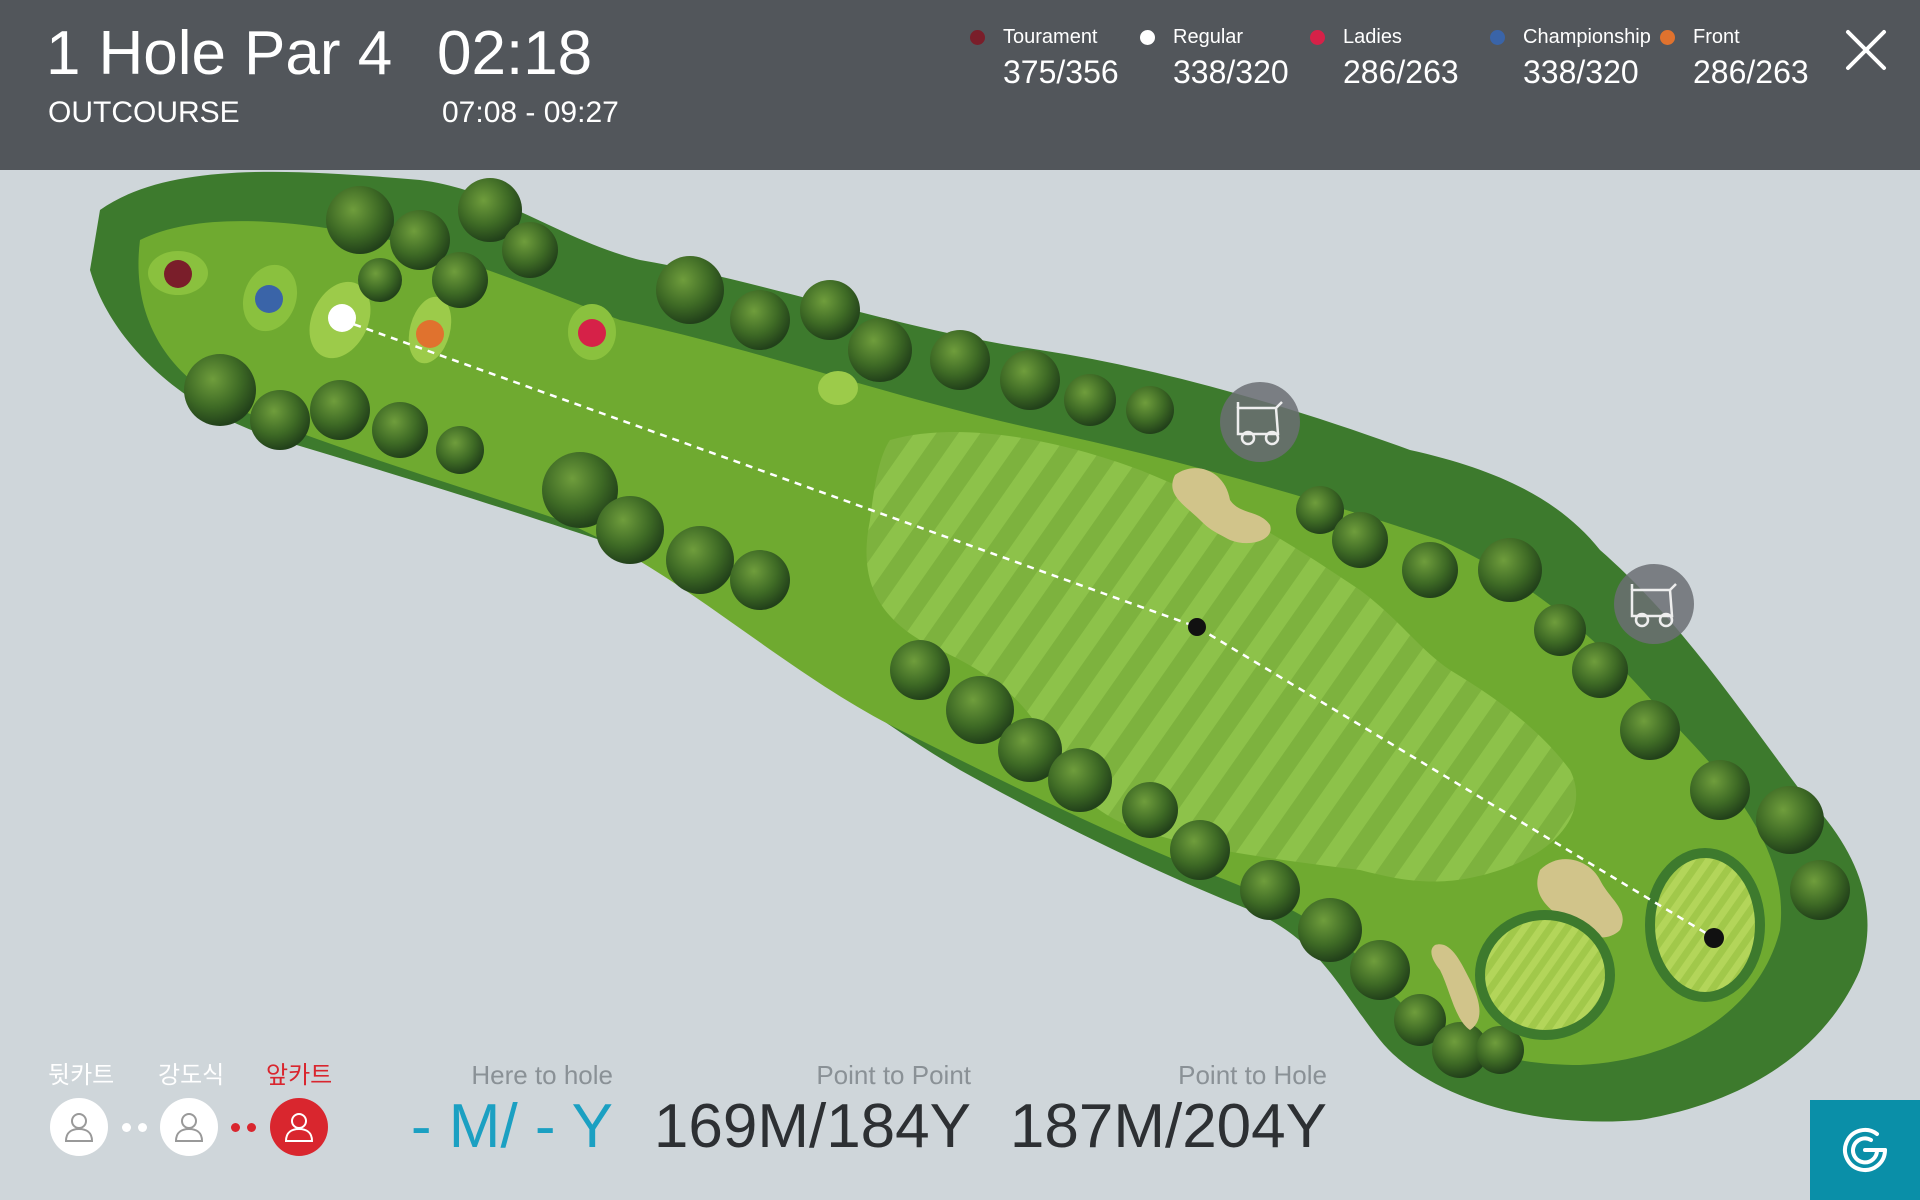 This screenshot has height=1200, width=1920. I want to click on player-label-rear-cart: 뒷카트, so click(81, 1075).